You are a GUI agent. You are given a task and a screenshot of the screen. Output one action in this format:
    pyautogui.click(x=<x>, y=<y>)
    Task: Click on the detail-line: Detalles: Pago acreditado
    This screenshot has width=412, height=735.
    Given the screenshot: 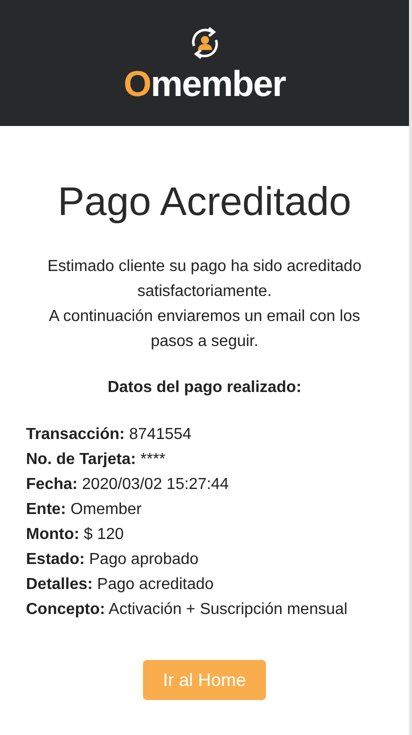 What is the action you would take?
    pyautogui.click(x=120, y=585)
    